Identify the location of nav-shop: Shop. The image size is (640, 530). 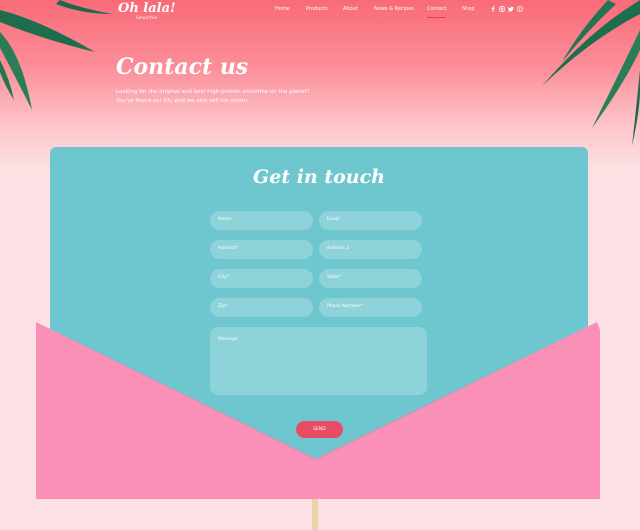
(468, 9).